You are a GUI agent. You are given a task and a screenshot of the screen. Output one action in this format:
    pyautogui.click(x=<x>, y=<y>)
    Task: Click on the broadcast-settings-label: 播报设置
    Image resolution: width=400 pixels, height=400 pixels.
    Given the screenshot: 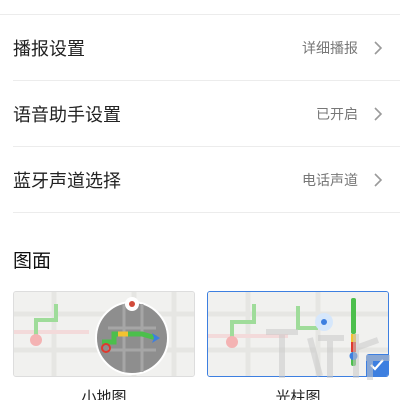 What is the action you would take?
    pyautogui.click(x=49, y=49)
    